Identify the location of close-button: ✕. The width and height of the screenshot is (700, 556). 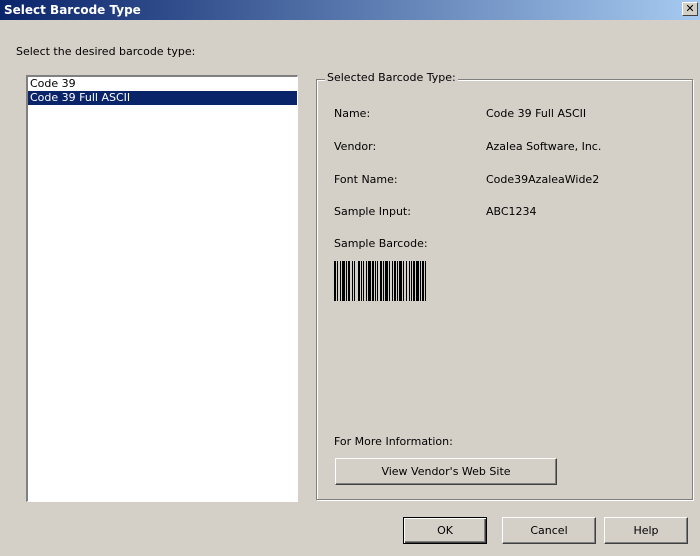
(690, 9).